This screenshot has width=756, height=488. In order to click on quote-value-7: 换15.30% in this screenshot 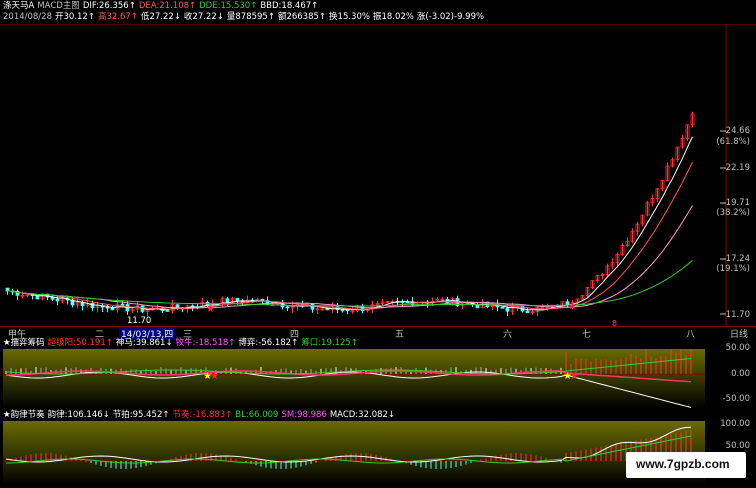, I will do `click(349, 17)`.